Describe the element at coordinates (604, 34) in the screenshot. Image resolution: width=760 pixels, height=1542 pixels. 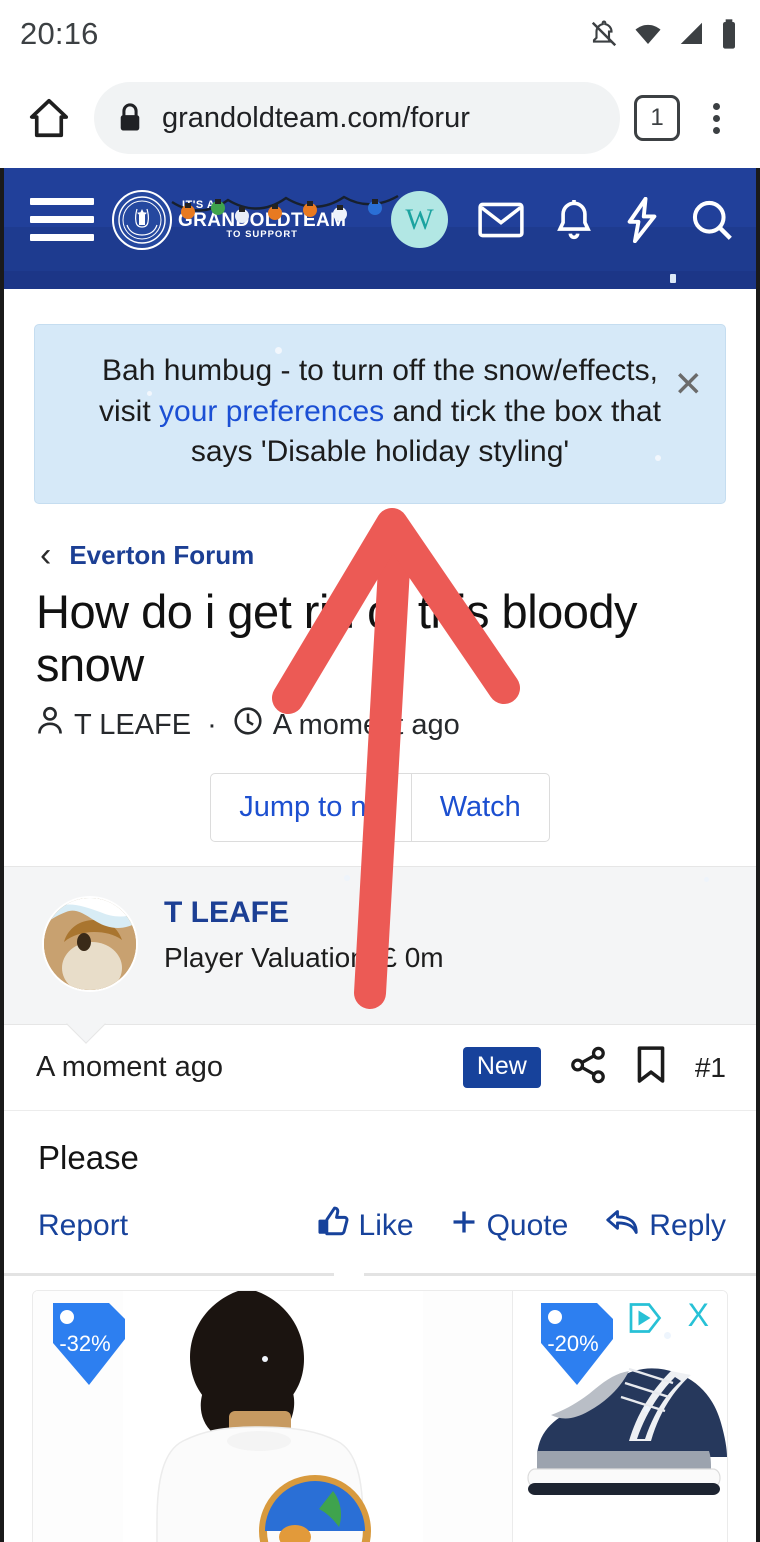
I see `notifications-off-icon` at that location.